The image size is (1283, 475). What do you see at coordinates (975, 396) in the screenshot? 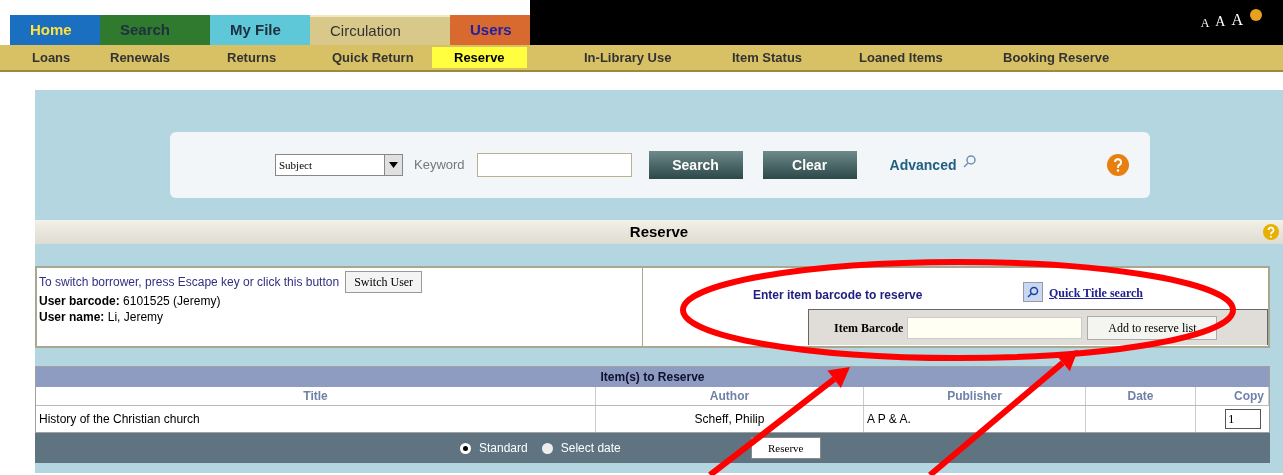
I see `column-header: Publisher` at bounding box center [975, 396].